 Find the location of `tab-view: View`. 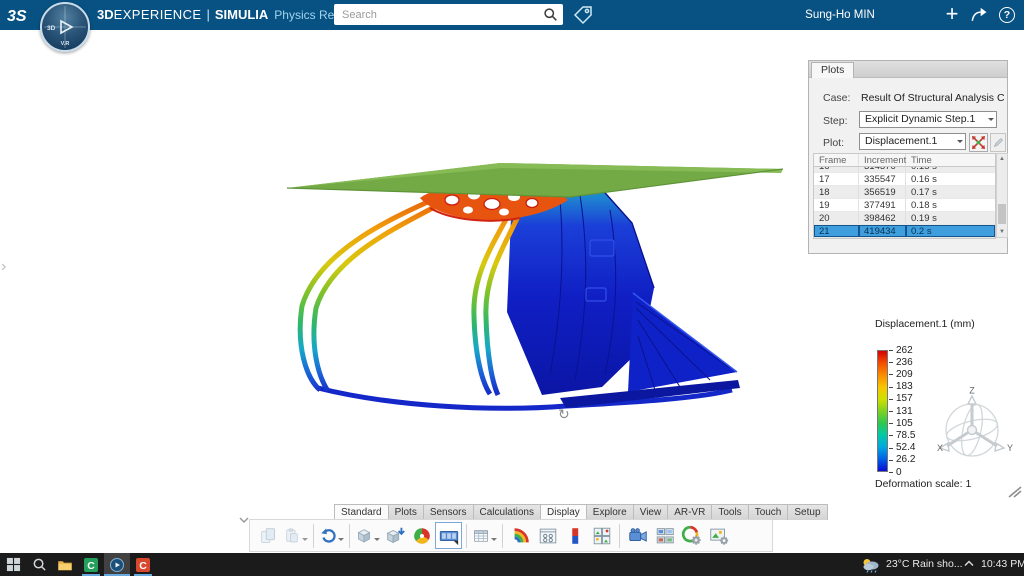

tab-view: View is located at coordinates (650, 512).